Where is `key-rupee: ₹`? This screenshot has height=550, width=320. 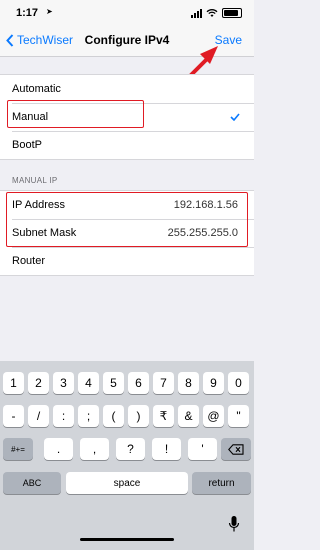 key-rupee: ₹ is located at coordinates (163, 416).